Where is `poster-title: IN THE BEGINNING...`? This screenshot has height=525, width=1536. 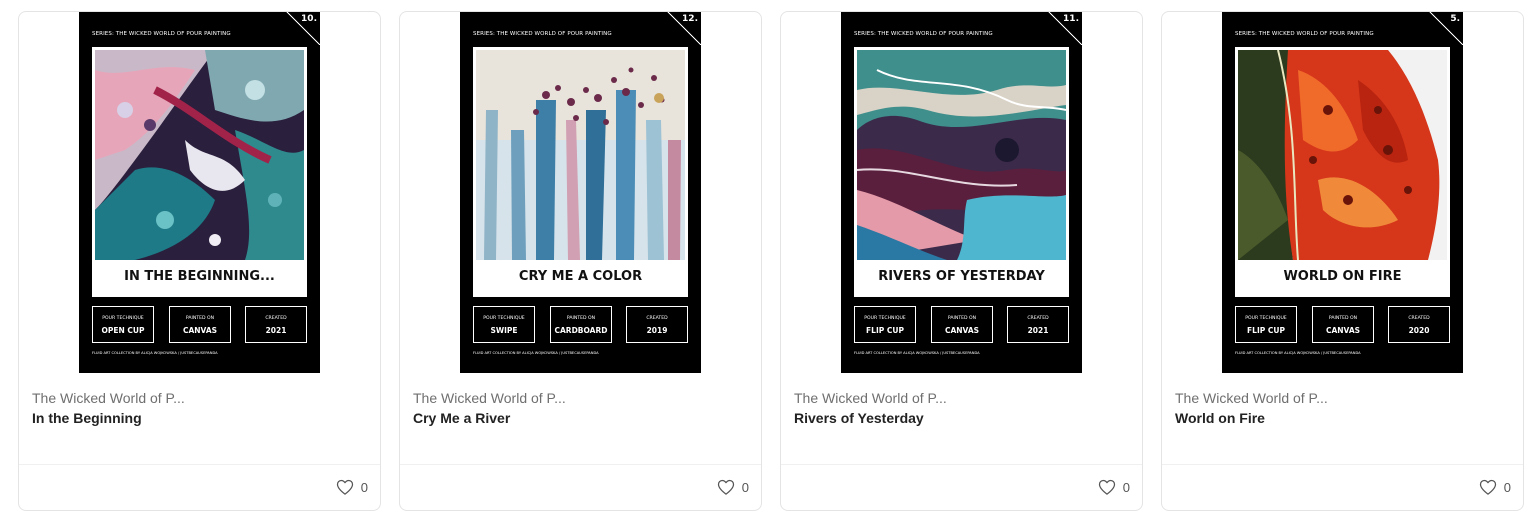
poster-title: IN THE BEGINNING... is located at coordinates (199, 276).